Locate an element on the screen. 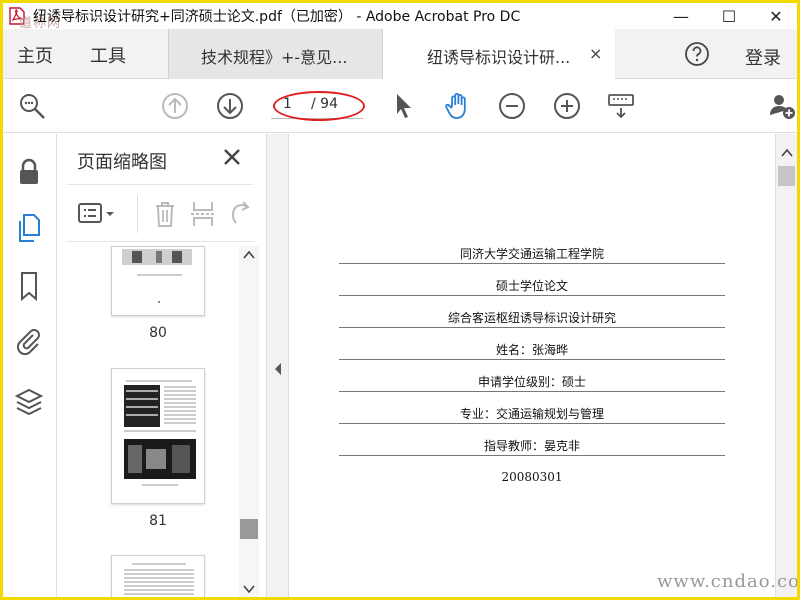  tools-link: 工具 is located at coordinates (108, 55).